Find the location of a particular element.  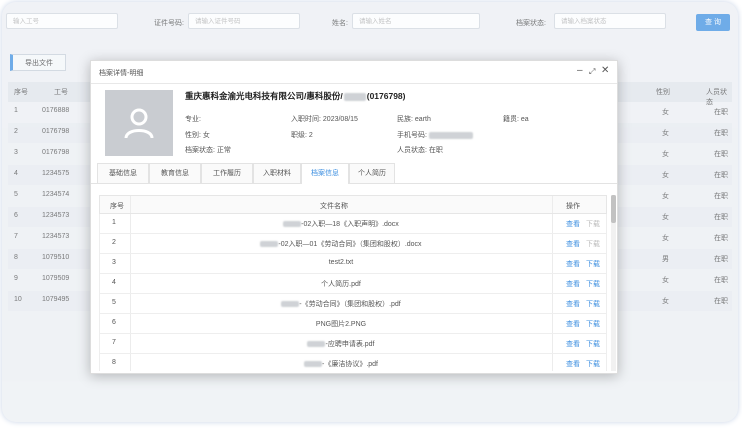

tab-1: 教育信息 is located at coordinates (175, 173).